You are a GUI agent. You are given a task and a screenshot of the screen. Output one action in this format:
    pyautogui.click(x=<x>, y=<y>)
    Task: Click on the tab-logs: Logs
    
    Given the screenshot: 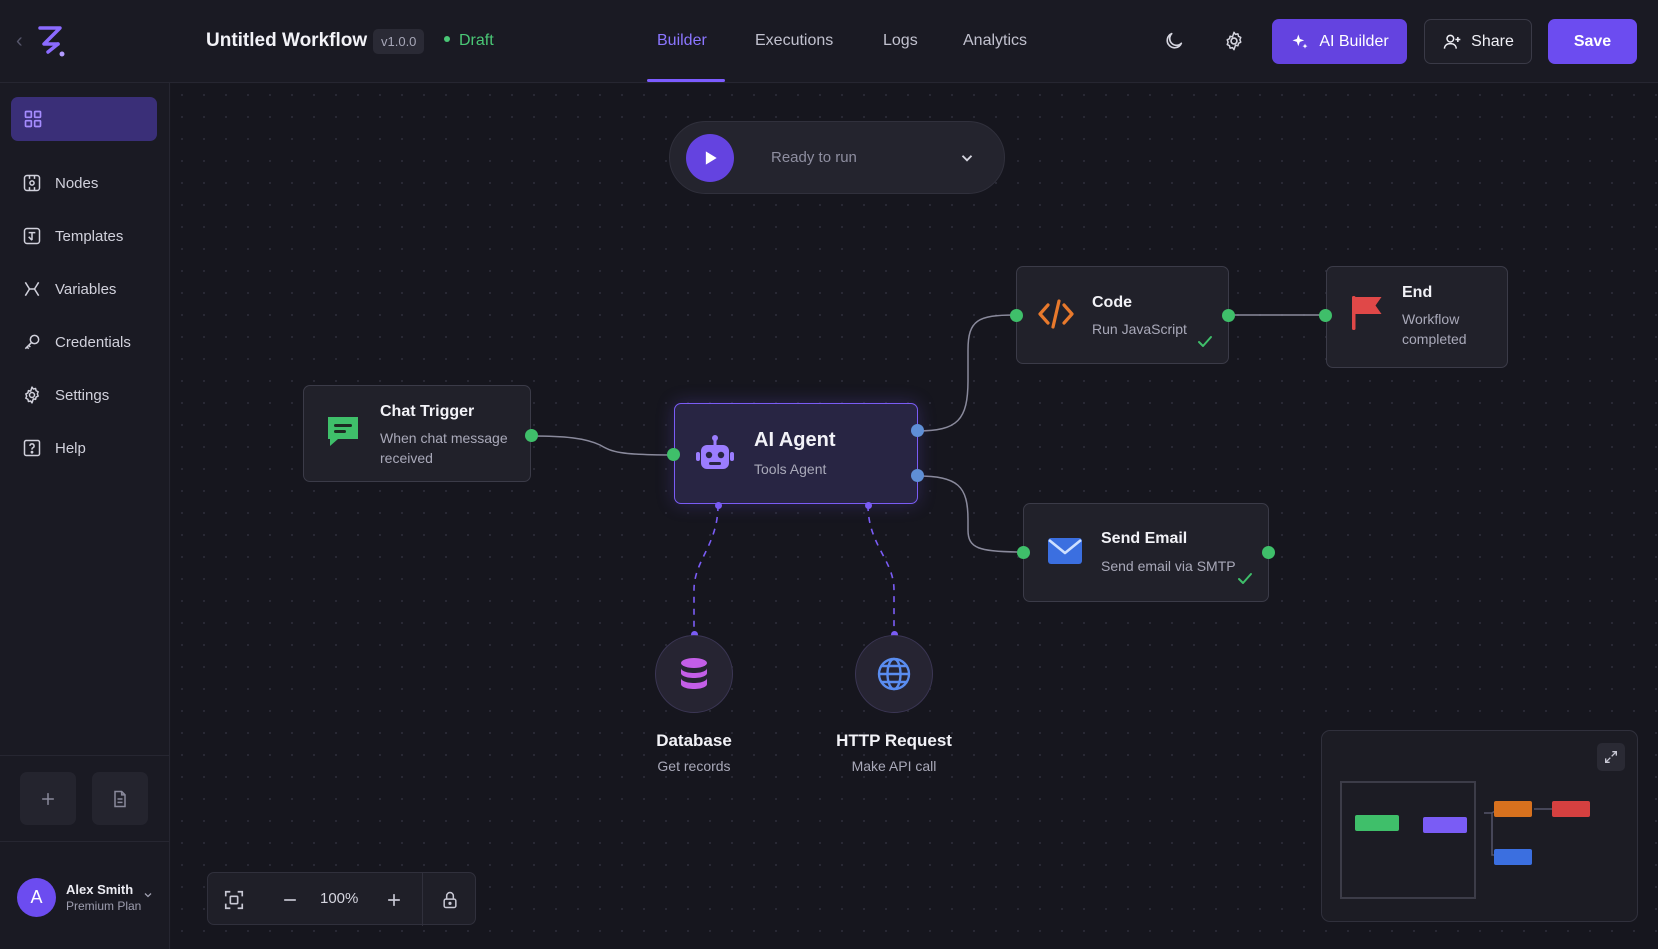 What is the action you would take?
    pyautogui.click(x=900, y=41)
    